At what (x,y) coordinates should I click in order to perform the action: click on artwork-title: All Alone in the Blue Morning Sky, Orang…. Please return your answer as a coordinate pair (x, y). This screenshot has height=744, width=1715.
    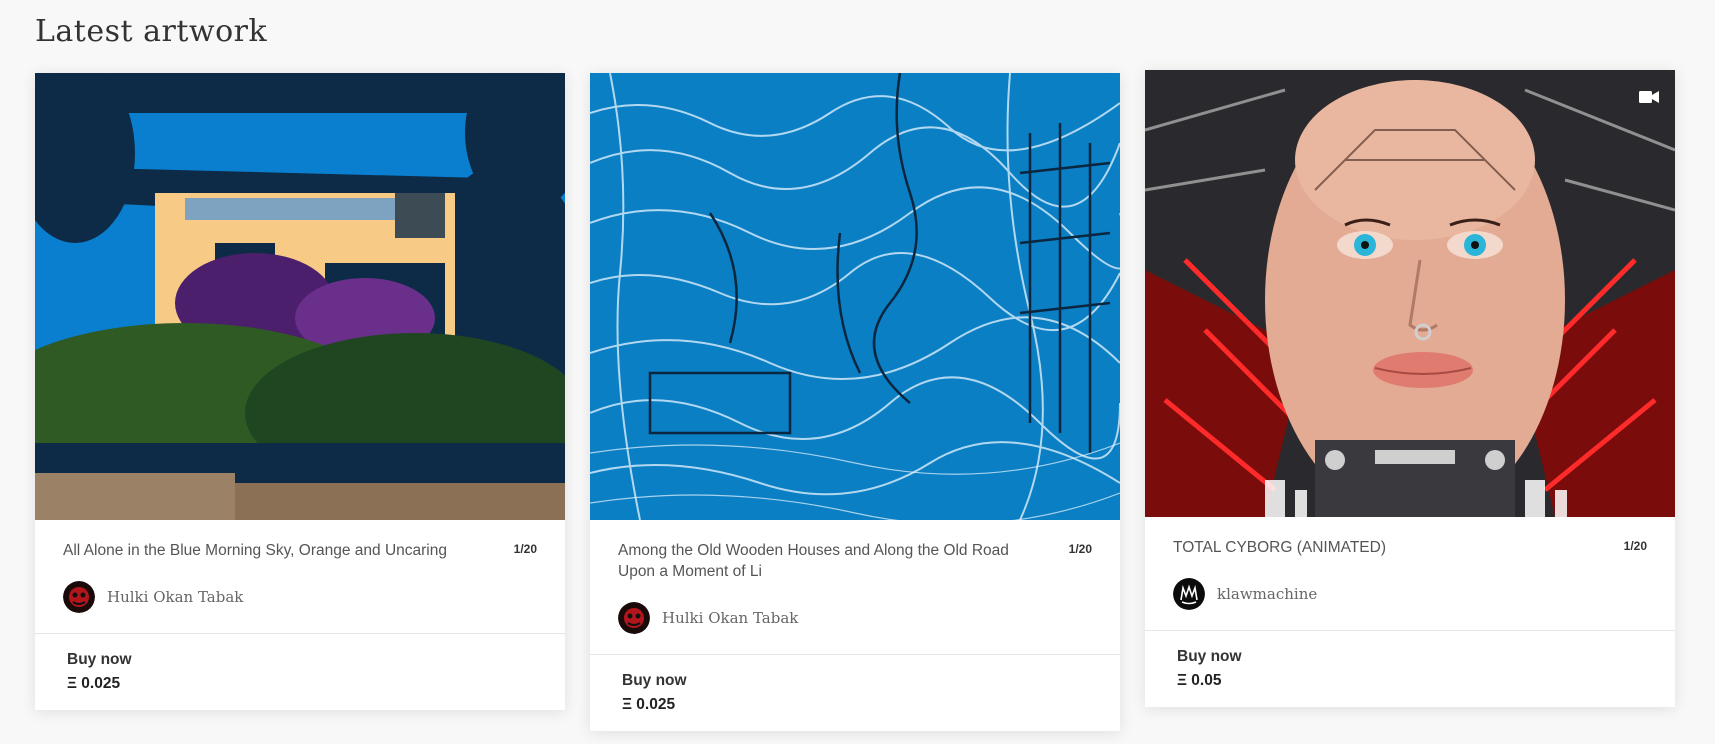
    Looking at the image, I should click on (273, 550).